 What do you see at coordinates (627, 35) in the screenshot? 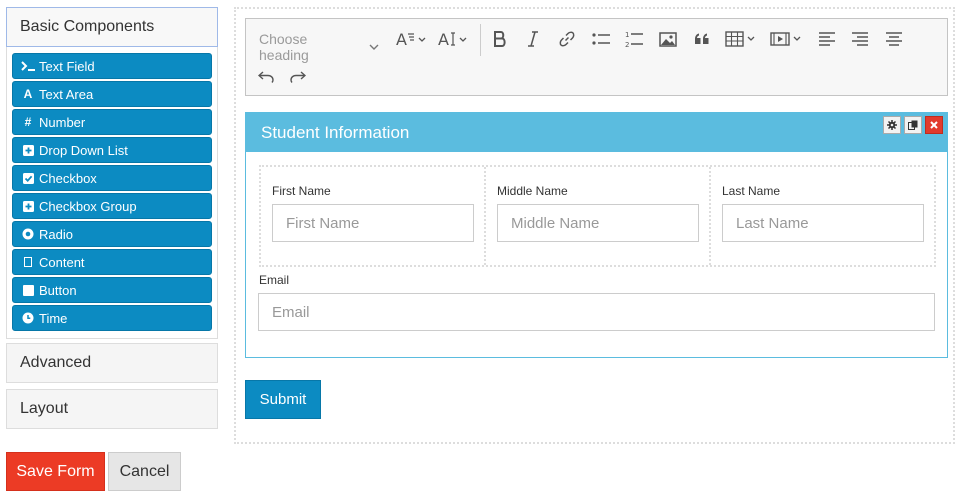
I see `svg-text: 1` at bounding box center [627, 35].